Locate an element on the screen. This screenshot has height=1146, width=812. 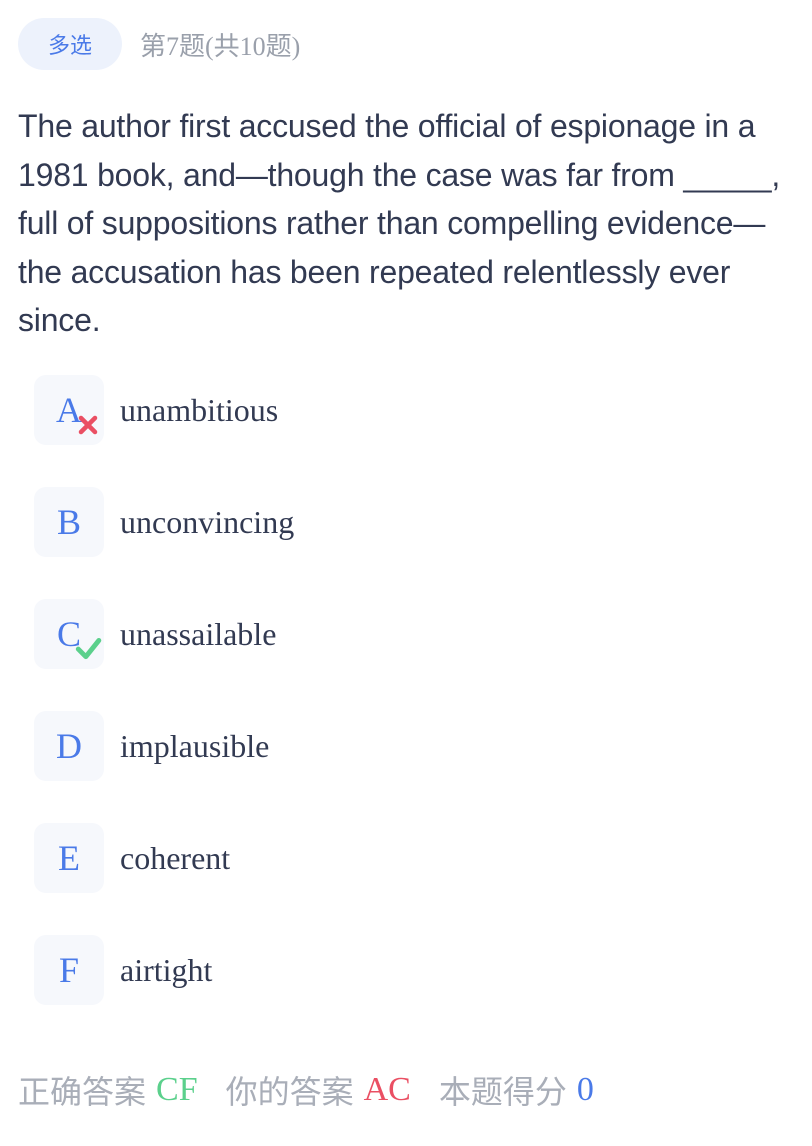
wrong-icon is located at coordinates (88, 425).